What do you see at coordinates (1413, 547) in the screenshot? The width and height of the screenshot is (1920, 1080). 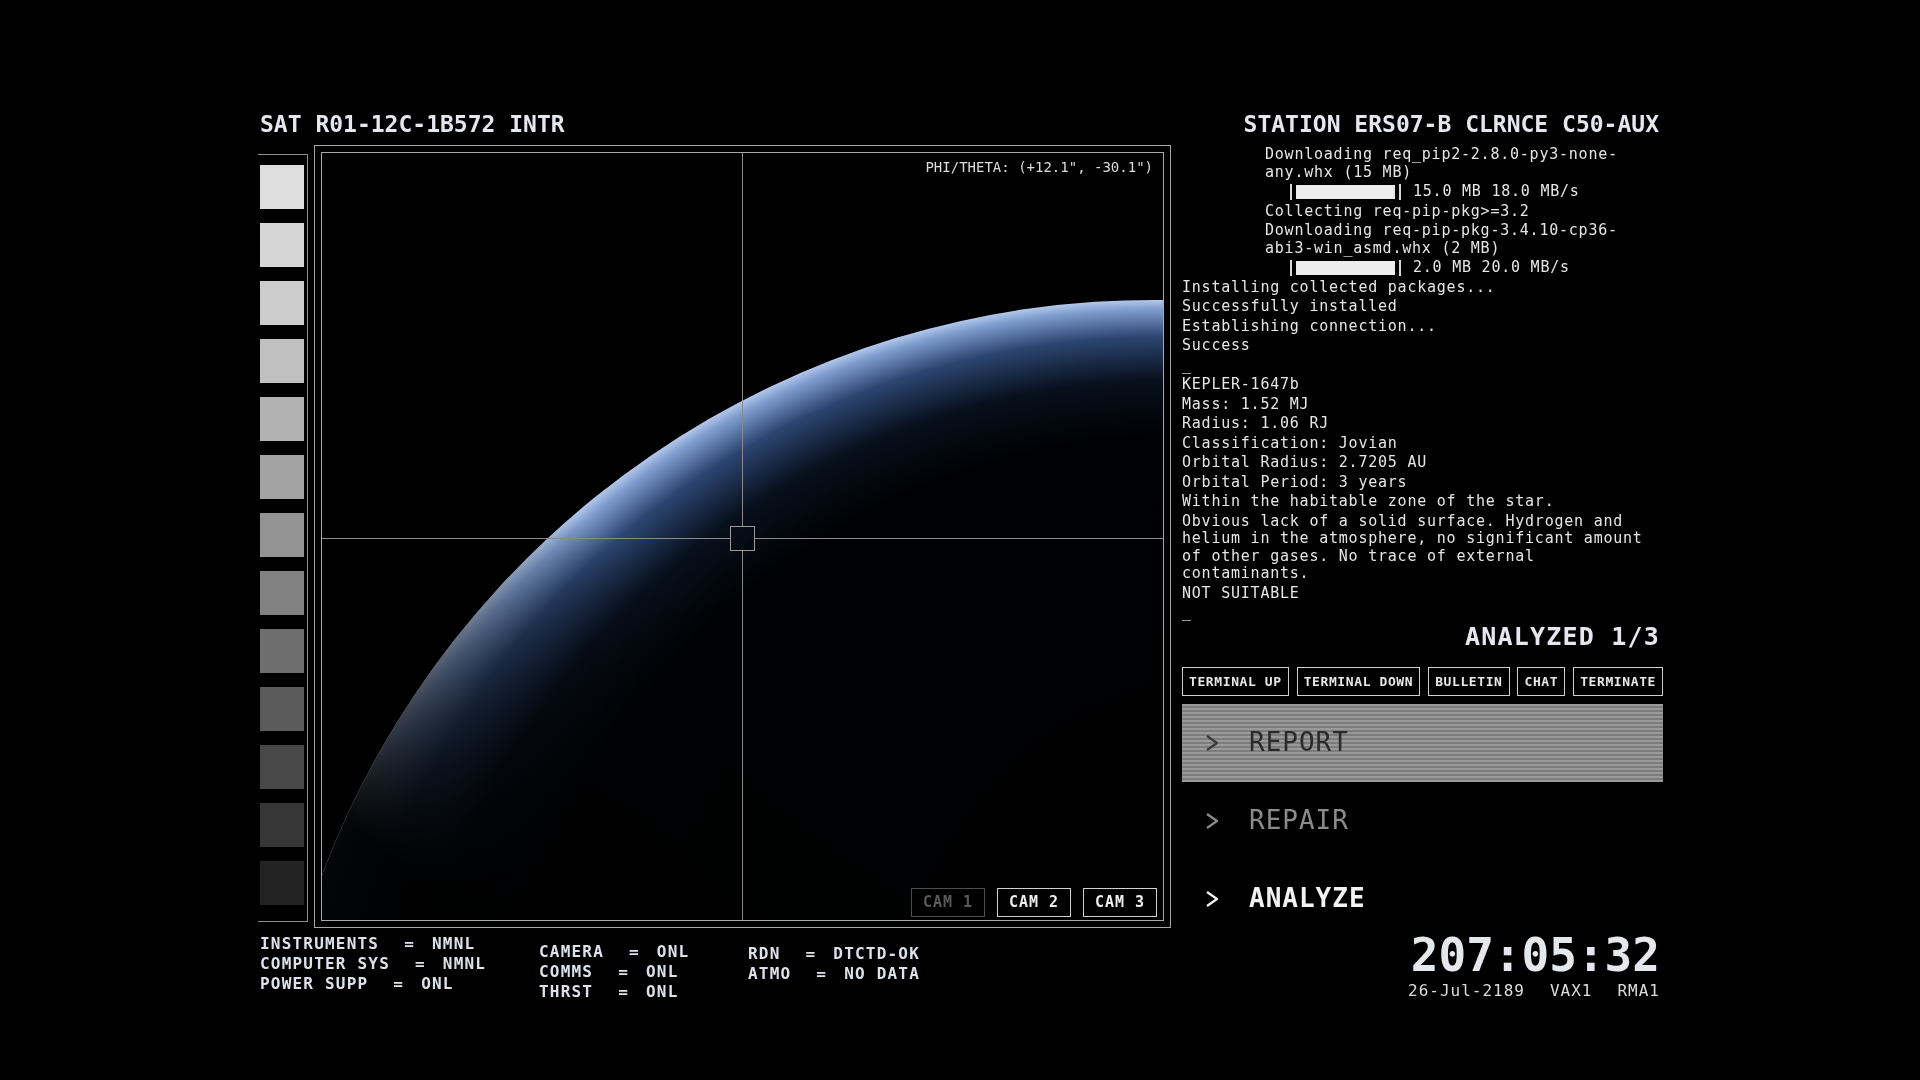 I see `terminal-line: Obvious lack of a solid surface. Hydrogen and helium in the atmosphere, no significant amount of other gases. No trace of external contaminants.` at bounding box center [1413, 547].